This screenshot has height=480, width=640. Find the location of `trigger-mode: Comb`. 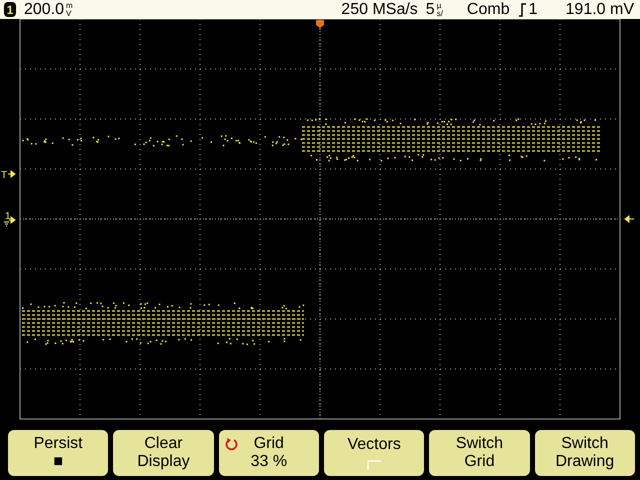

trigger-mode: Comb is located at coordinates (488, 10).